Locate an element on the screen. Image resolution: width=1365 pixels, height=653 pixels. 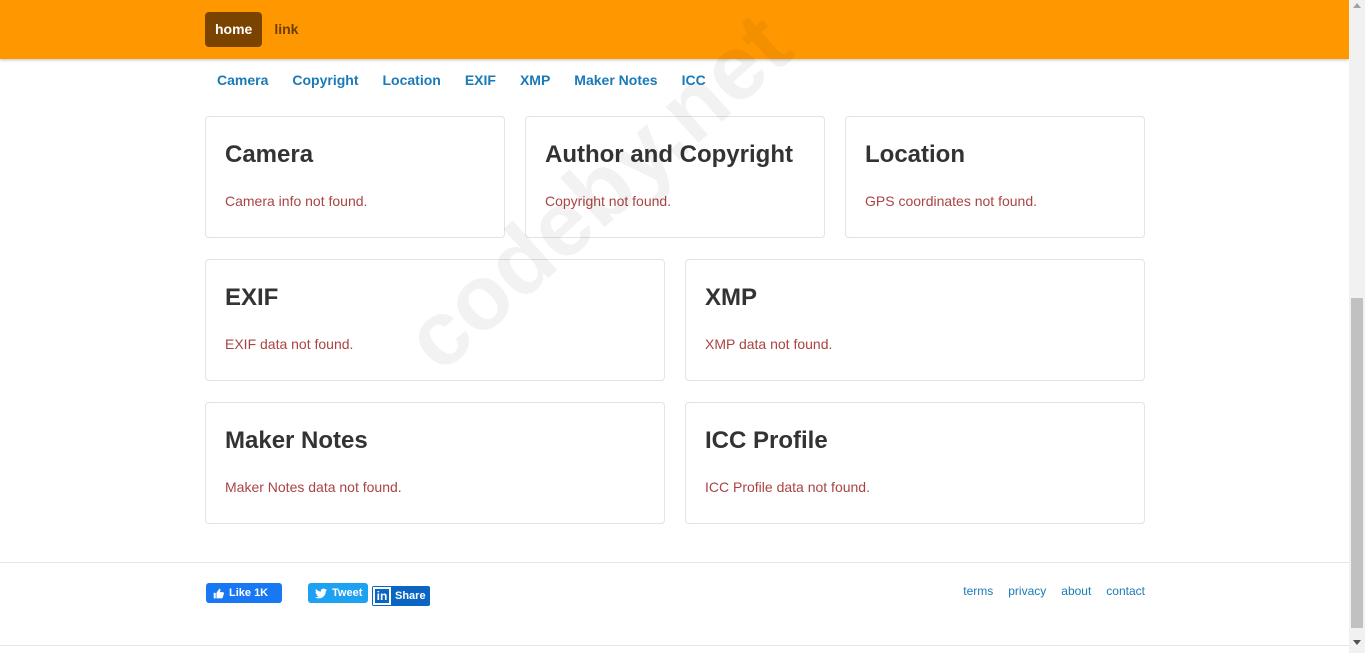
maker-notes-card-title: Maker Notes is located at coordinates (296, 440).